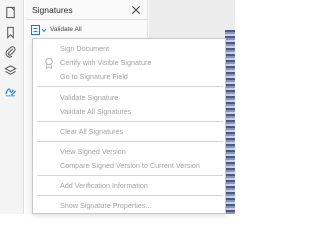 Image resolution: width=320 pixels, height=240 pixels. Describe the element at coordinates (89, 98) in the screenshot. I see `menu-item-validate-signature: Validate Signature` at that location.